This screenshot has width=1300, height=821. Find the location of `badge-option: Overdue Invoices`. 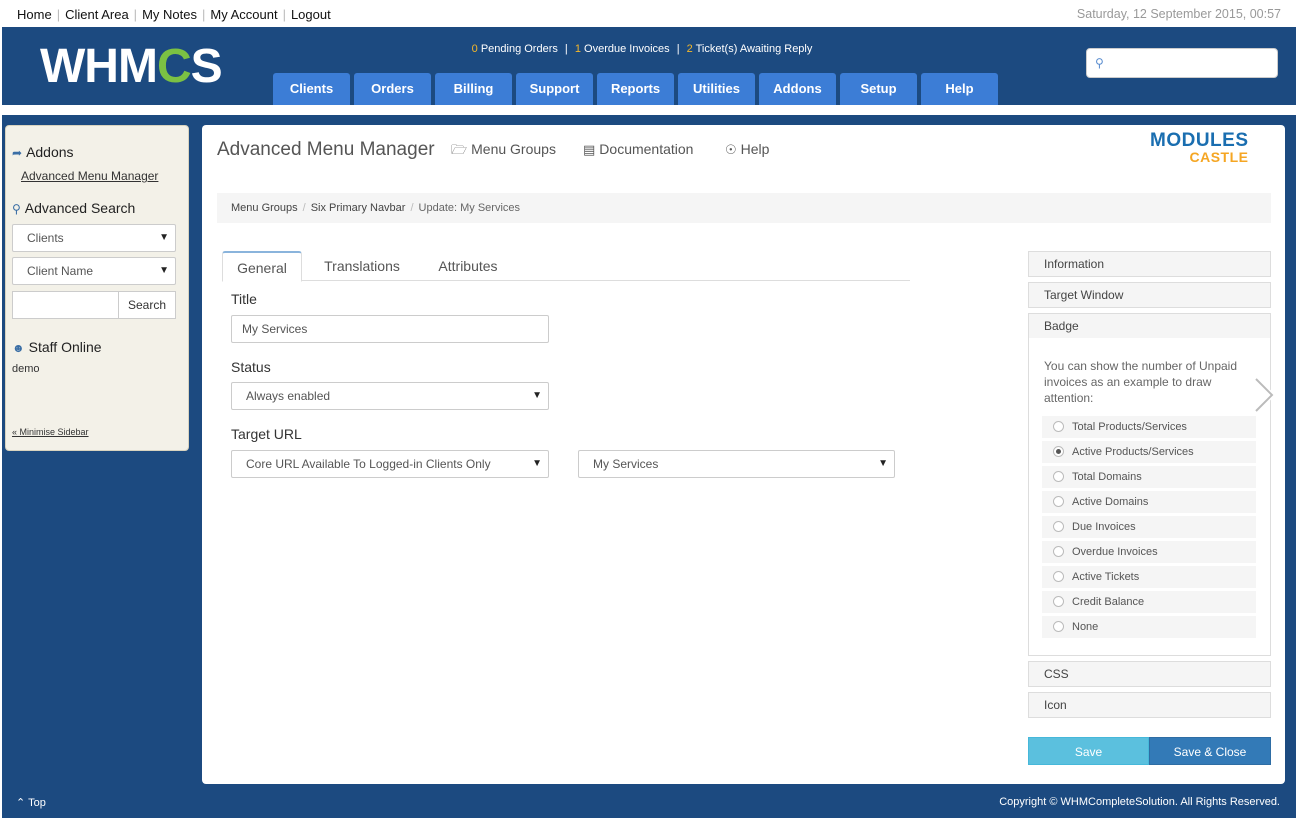

badge-option: Overdue Invoices is located at coordinates (1149, 552).